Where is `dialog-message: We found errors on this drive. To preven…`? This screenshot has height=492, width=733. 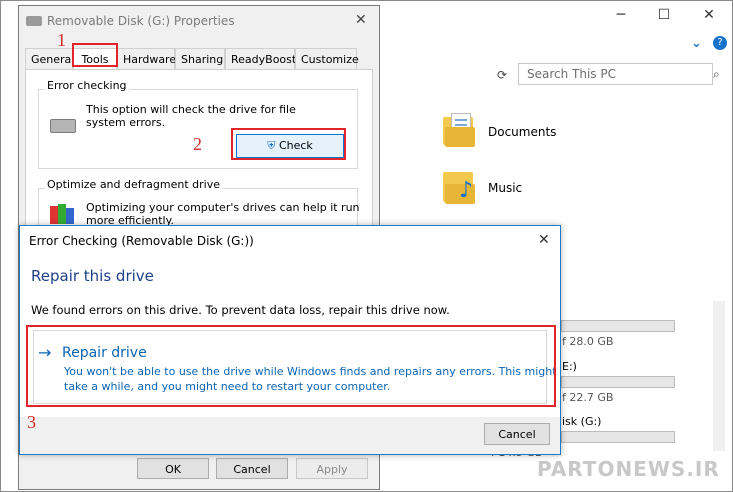
dialog-message: We found errors on this drive. To preven… is located at coordinates (240, 310).